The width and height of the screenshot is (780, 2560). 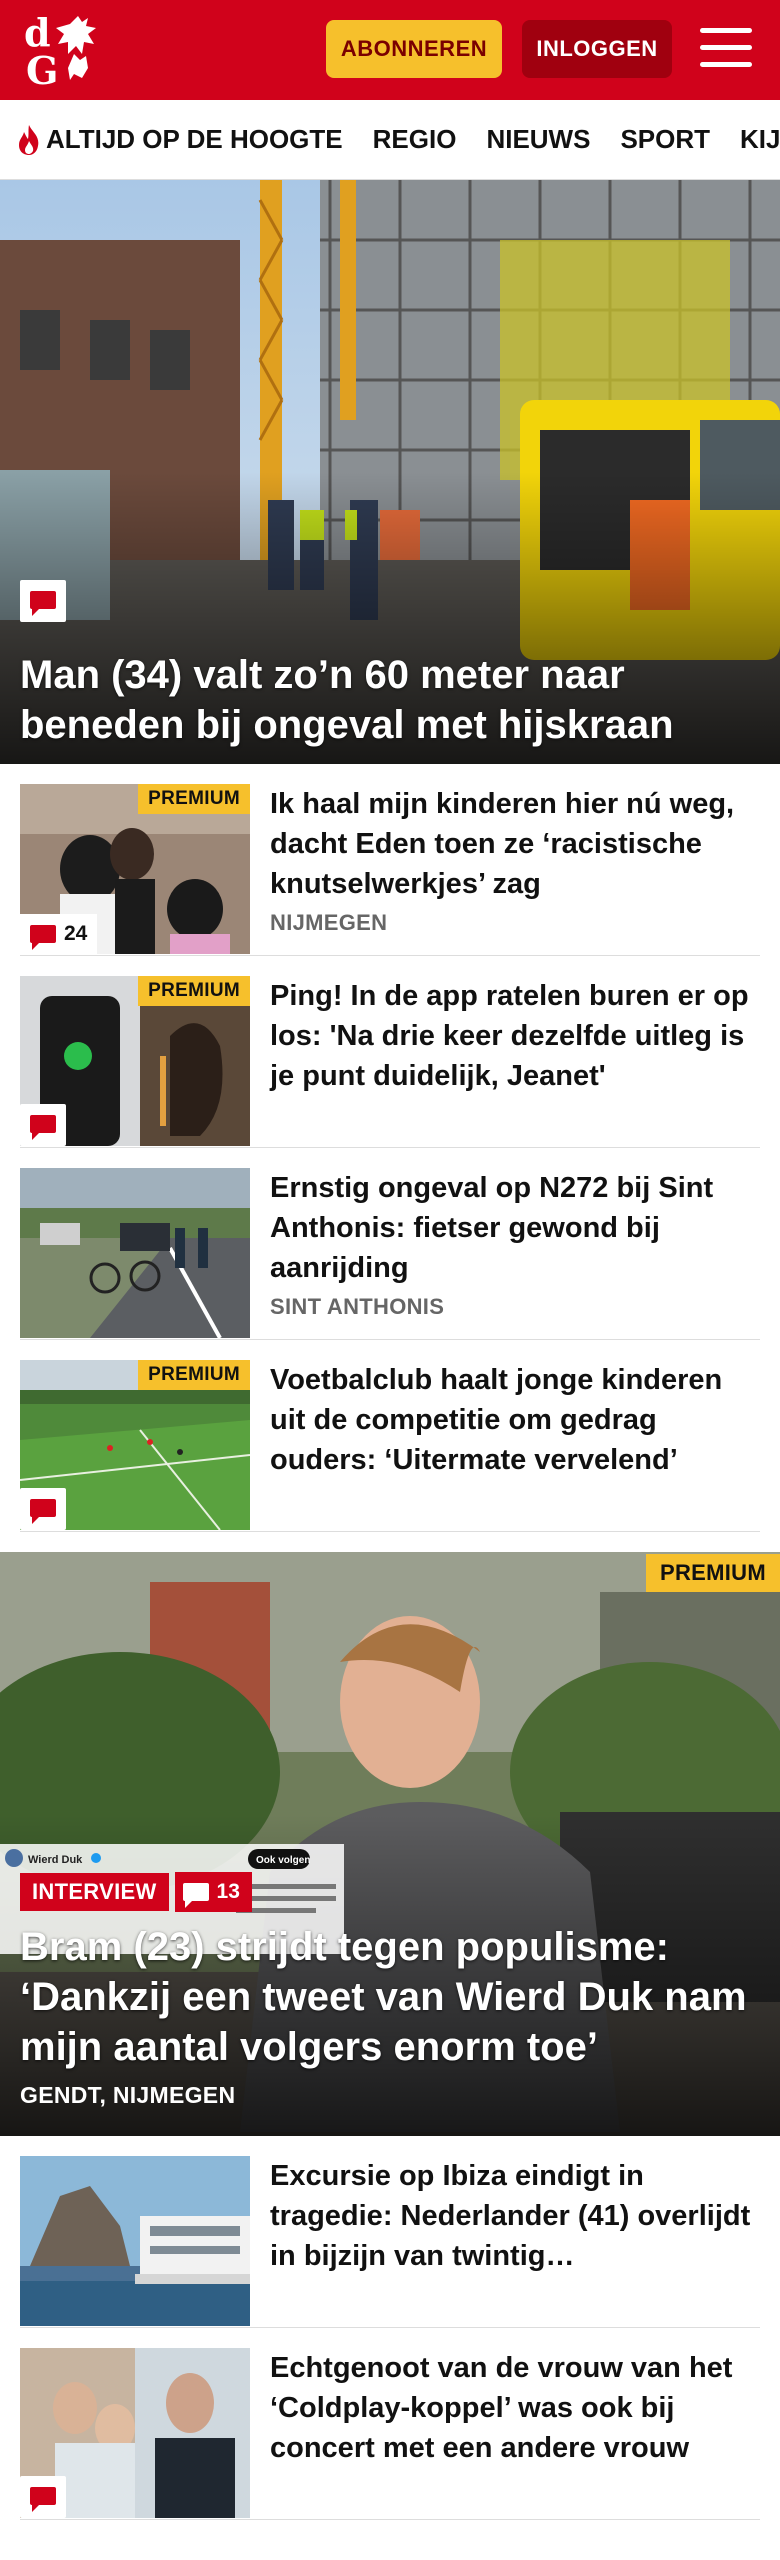 I want to click on flame-icon, so click(x=29, y=139).